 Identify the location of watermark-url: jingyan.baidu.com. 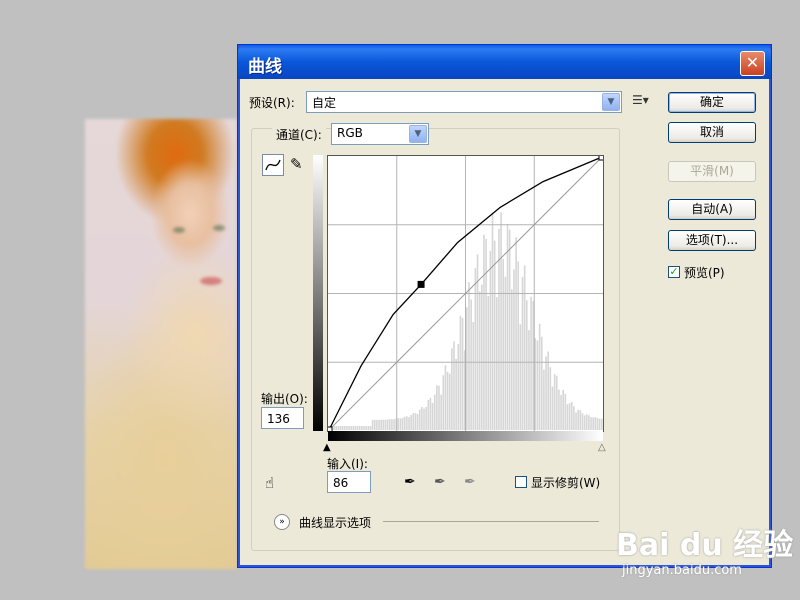
(682, 570).